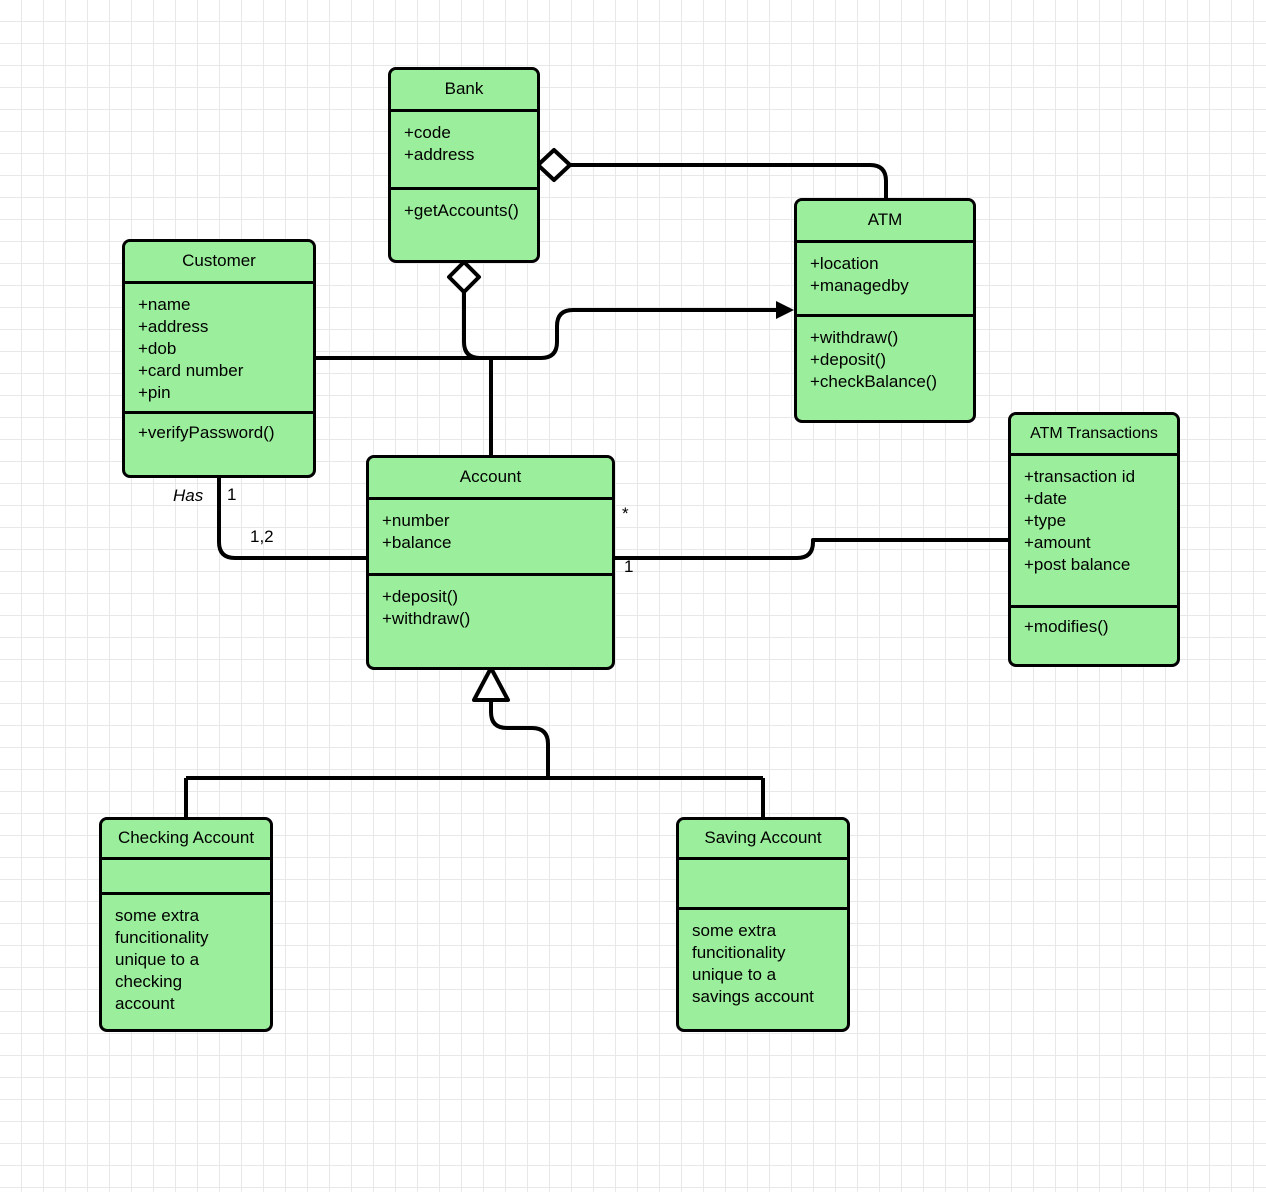 The image size is (1266, 1192). Describe the element at coordinates (464, 90) in the screenshot. I see `class-name-bank: Bank` at that location.